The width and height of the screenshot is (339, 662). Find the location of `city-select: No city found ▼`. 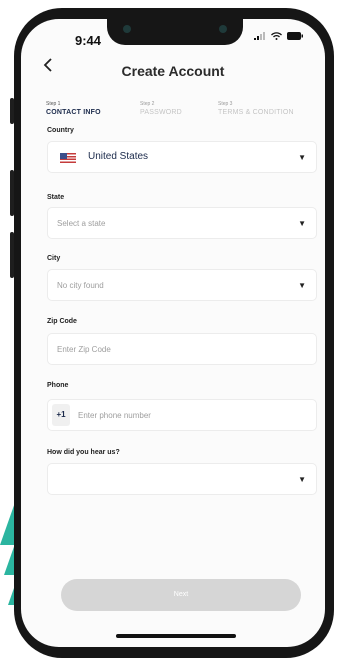

city-select: No city found ▼ is located at coordinates (182, 285).